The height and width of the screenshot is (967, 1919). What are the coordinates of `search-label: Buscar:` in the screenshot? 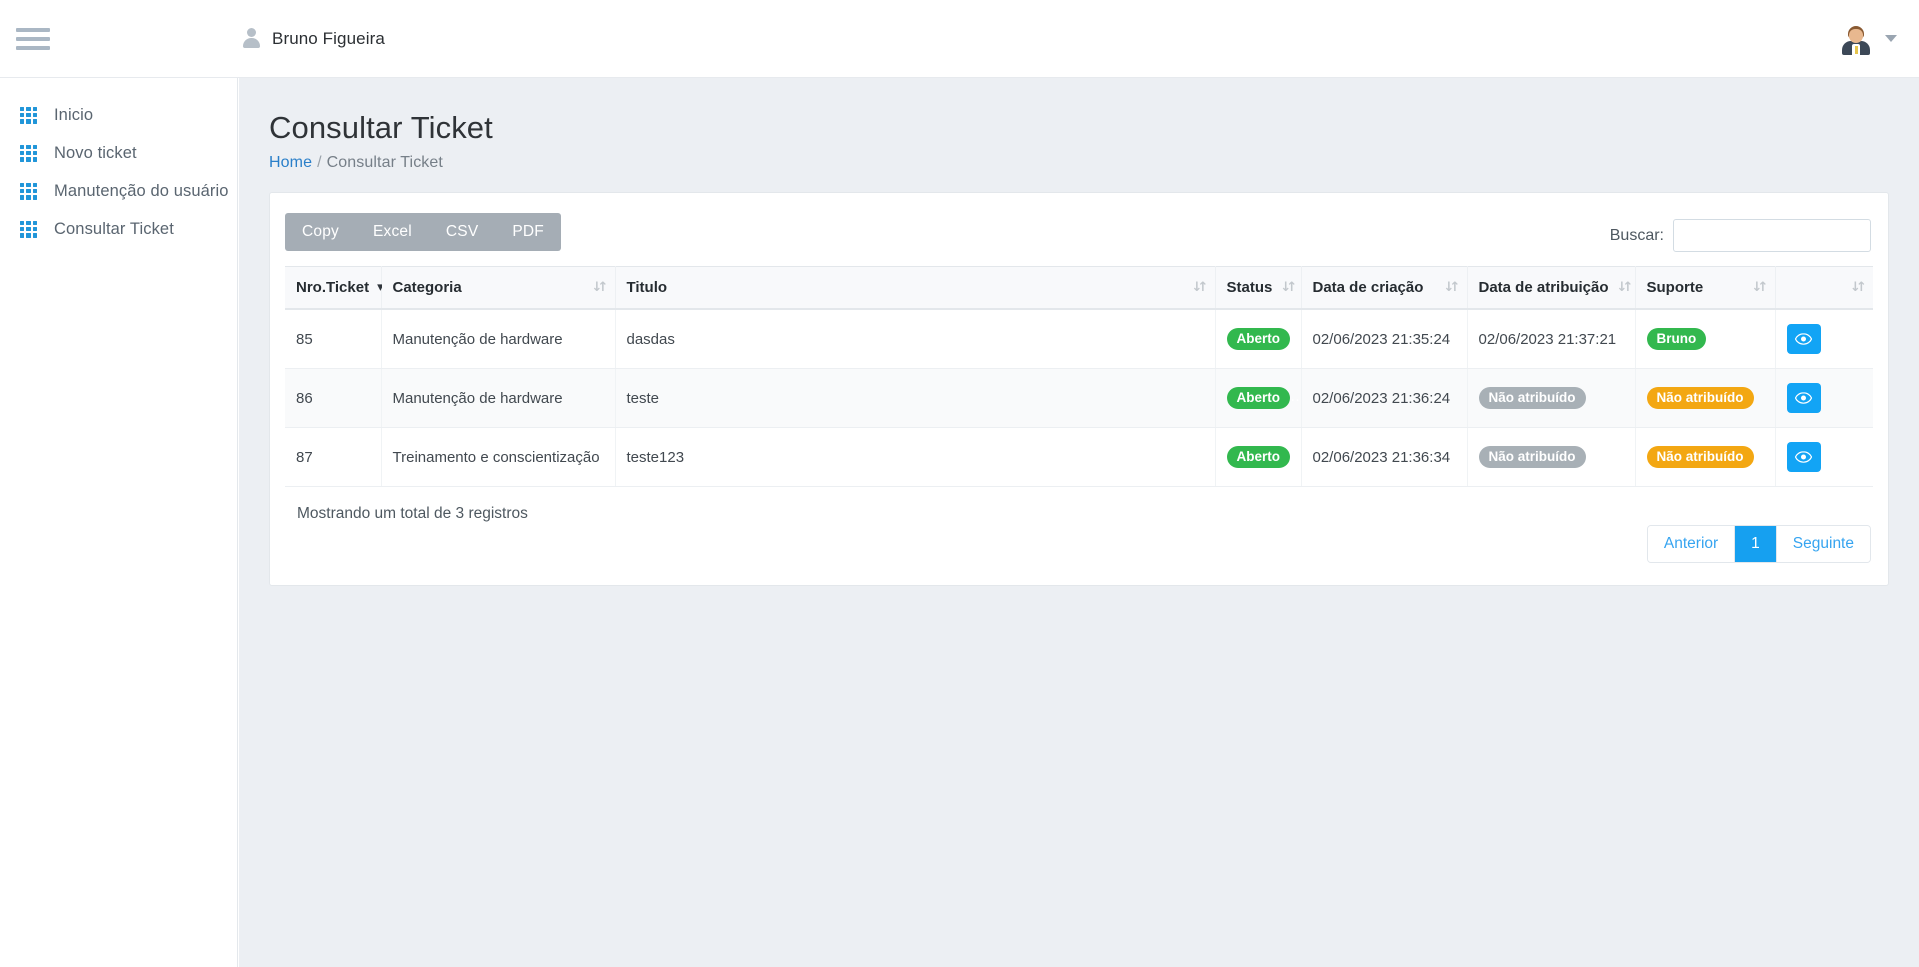 It's located at (1636, 235).